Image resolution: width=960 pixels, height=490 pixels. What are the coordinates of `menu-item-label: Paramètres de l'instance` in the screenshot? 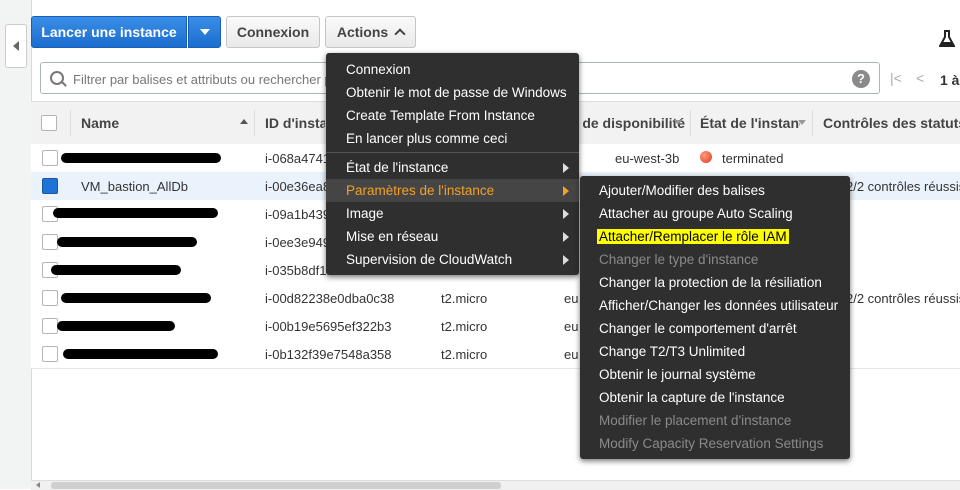 It's located at (420, 190).